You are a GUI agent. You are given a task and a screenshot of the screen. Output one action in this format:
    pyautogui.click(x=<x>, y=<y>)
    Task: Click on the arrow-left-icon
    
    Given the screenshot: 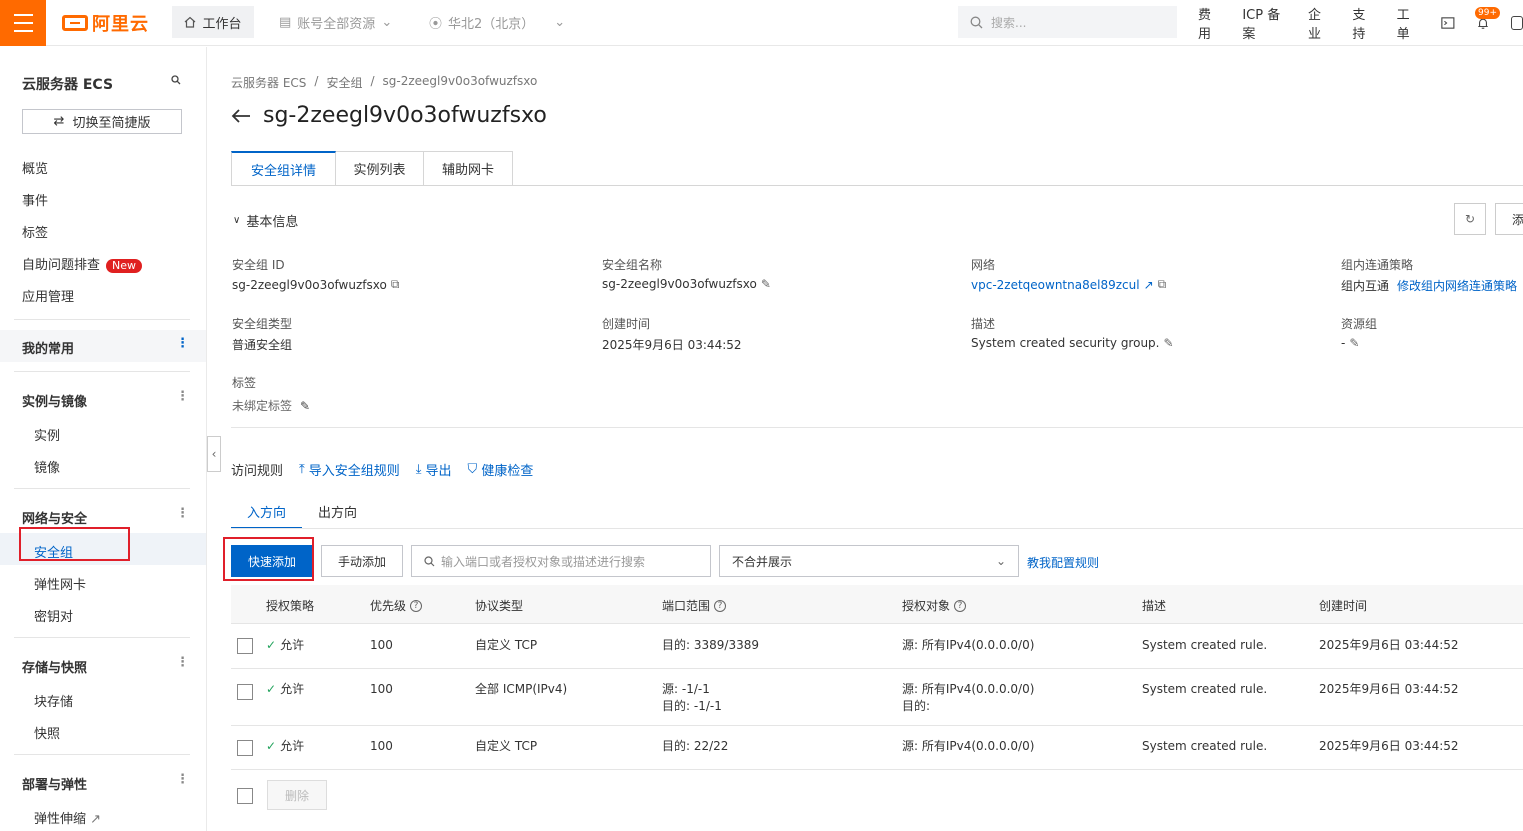 What is the action you would take?
    pyautogui.click(x=241, y=116)
    